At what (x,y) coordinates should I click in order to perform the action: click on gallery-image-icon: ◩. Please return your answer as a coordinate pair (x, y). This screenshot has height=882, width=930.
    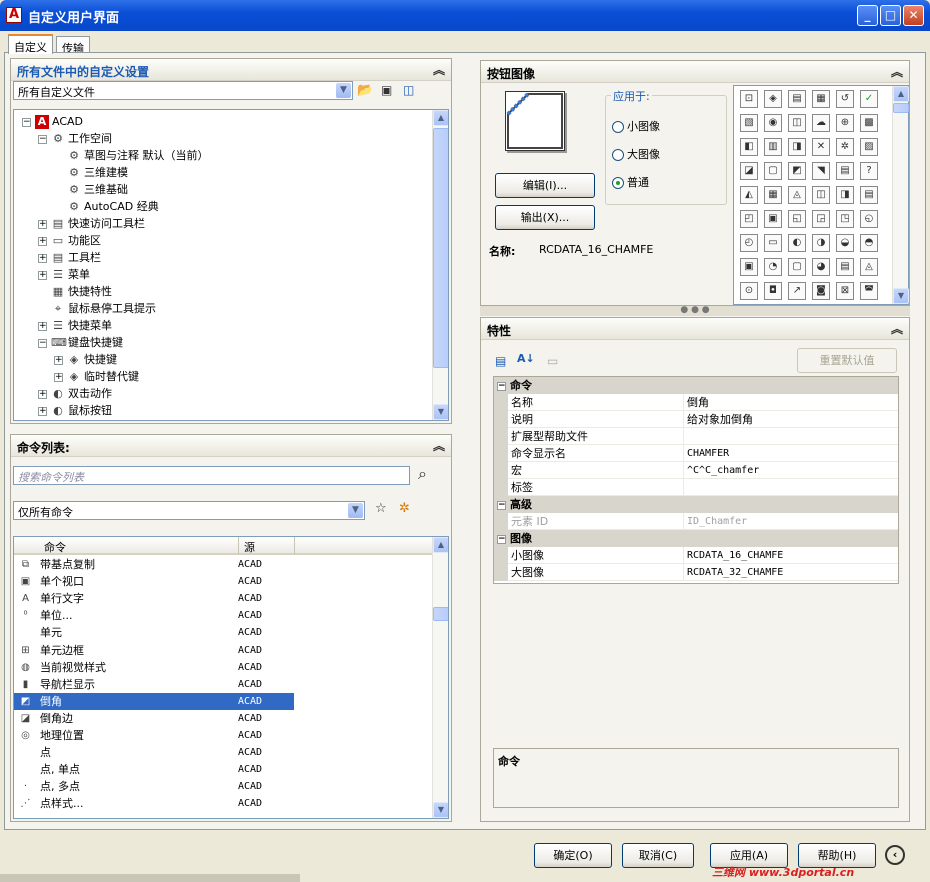
    Looking at the image, I should click on (797, 171).